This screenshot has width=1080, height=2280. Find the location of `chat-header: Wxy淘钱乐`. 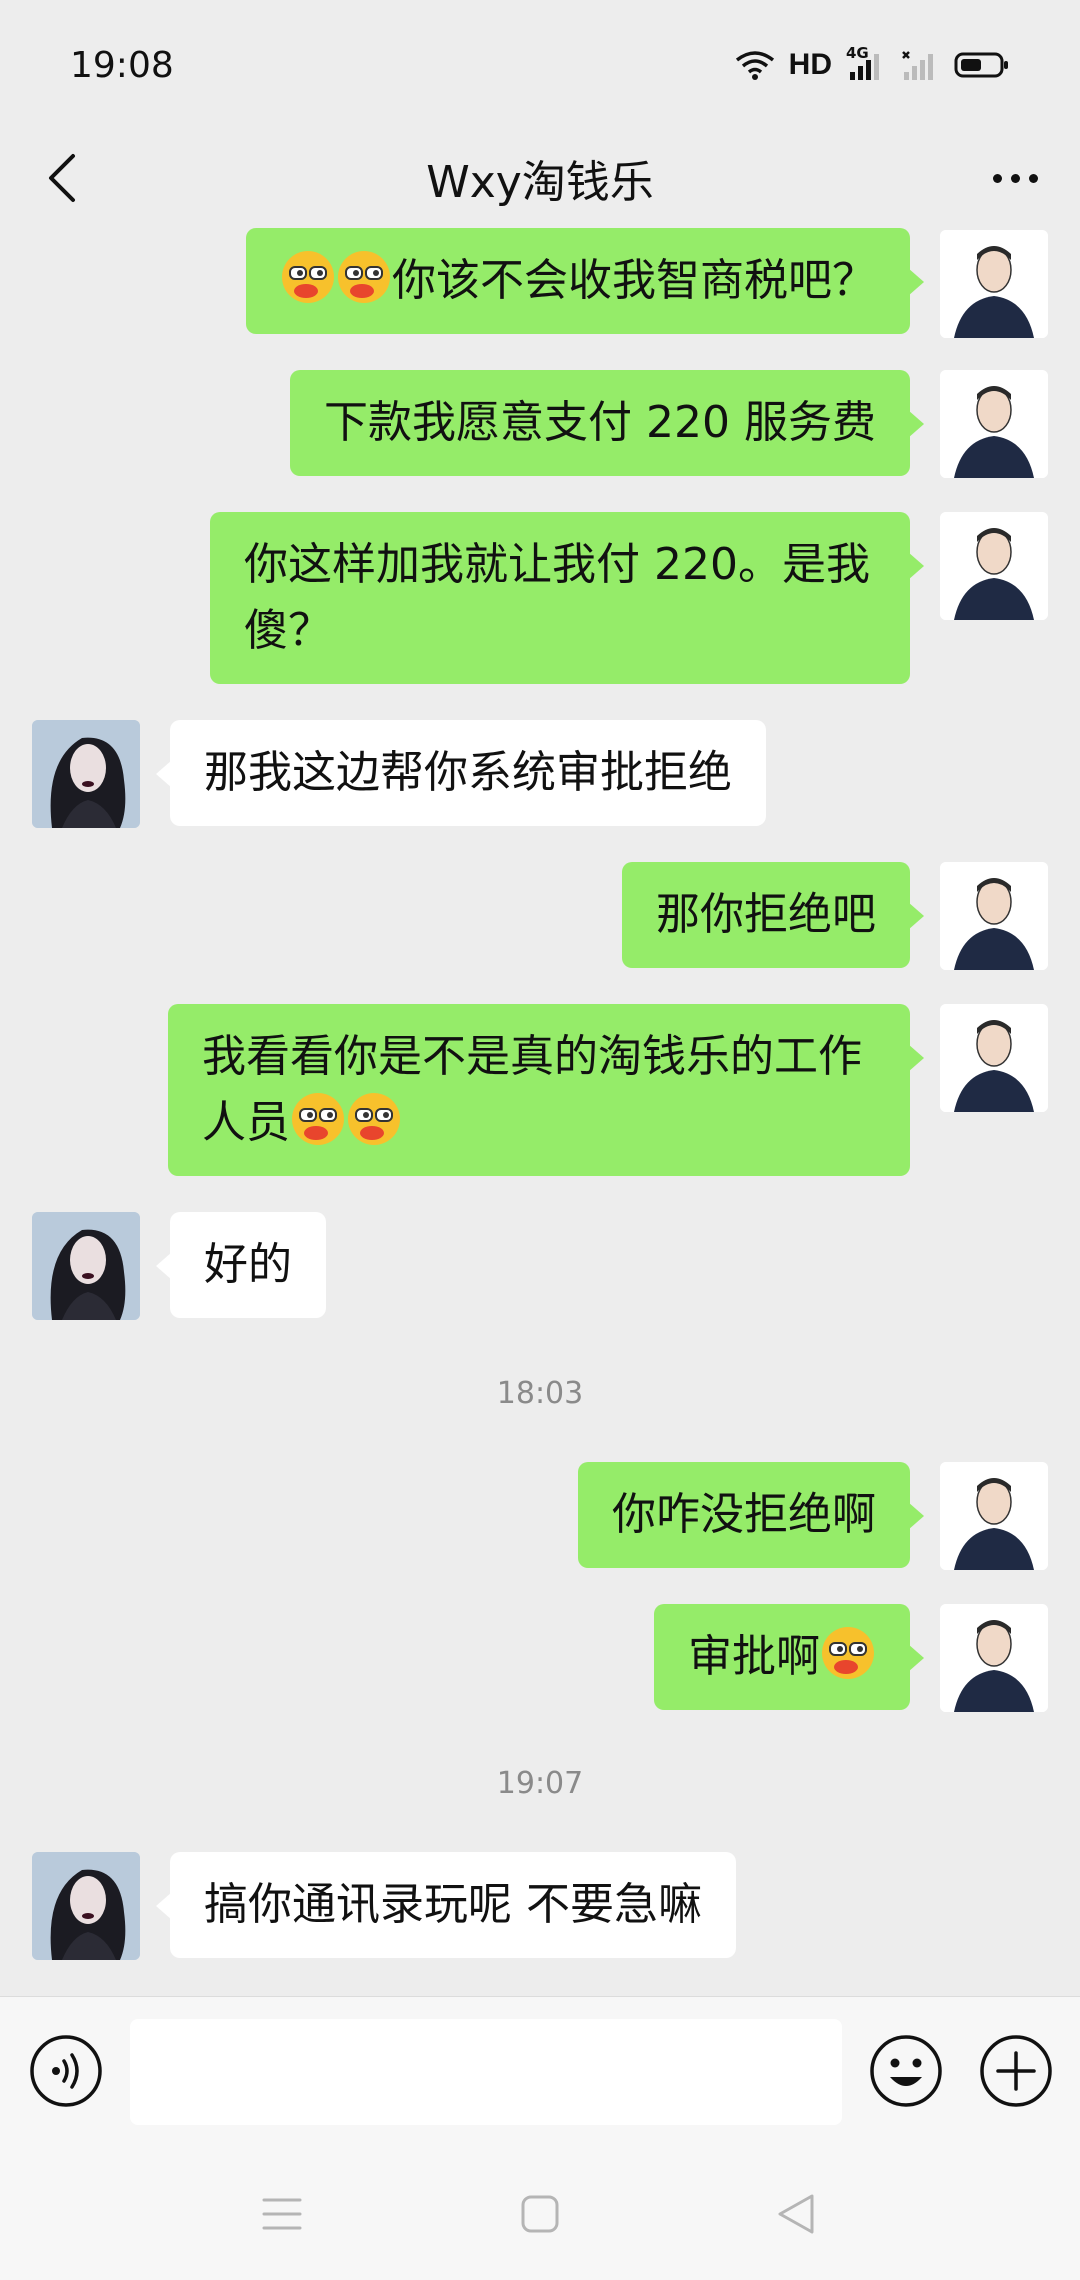

chat-header: Wxy淘钱乐 is located at coordinates (540, 178).